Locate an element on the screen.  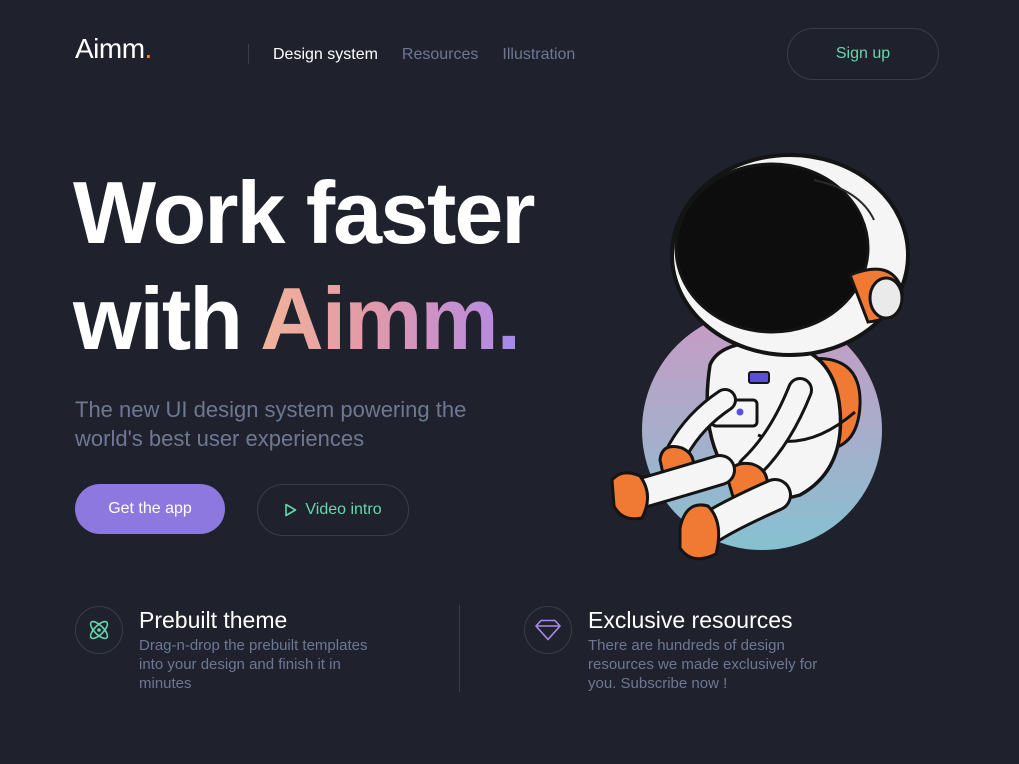
feature-title: Prebuilt theme is located at coordinates (213, 620).